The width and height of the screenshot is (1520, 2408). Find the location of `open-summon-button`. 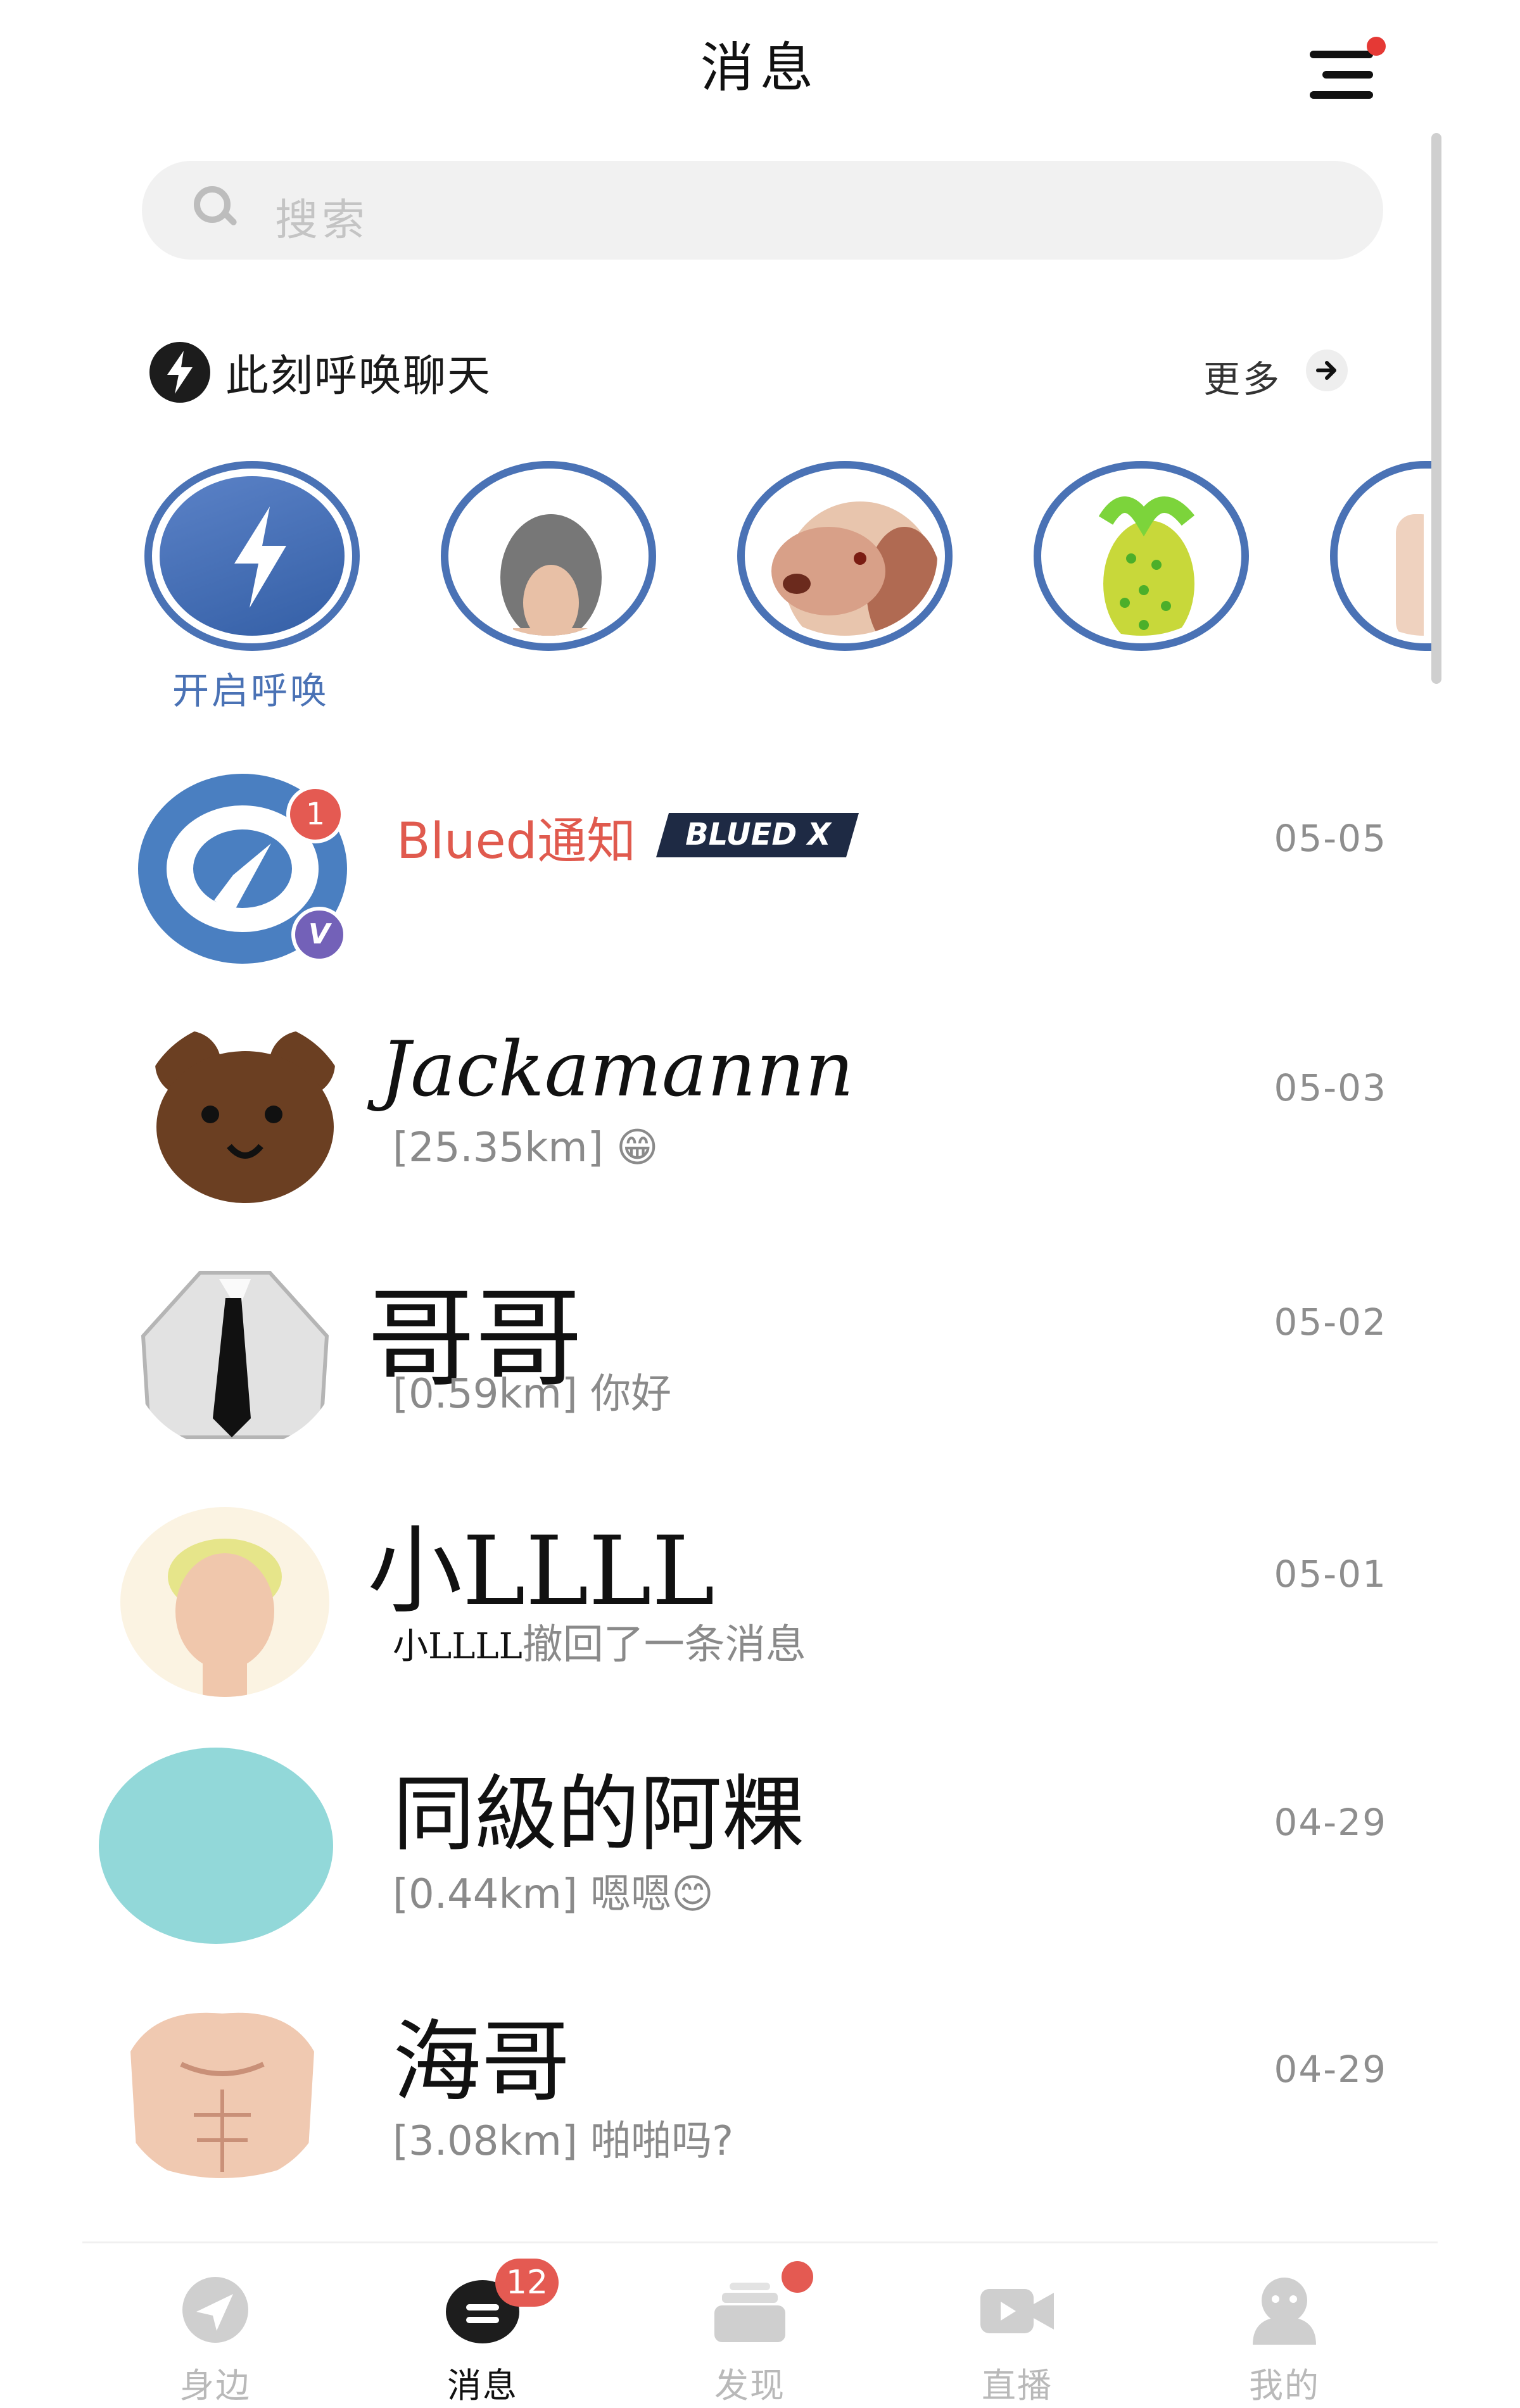

open-summon-button is located at coordinates (252, 556).